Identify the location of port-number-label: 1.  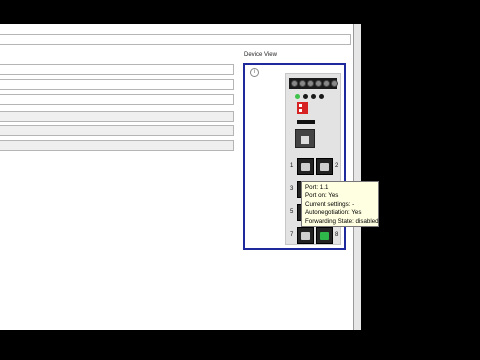
(292, 166).